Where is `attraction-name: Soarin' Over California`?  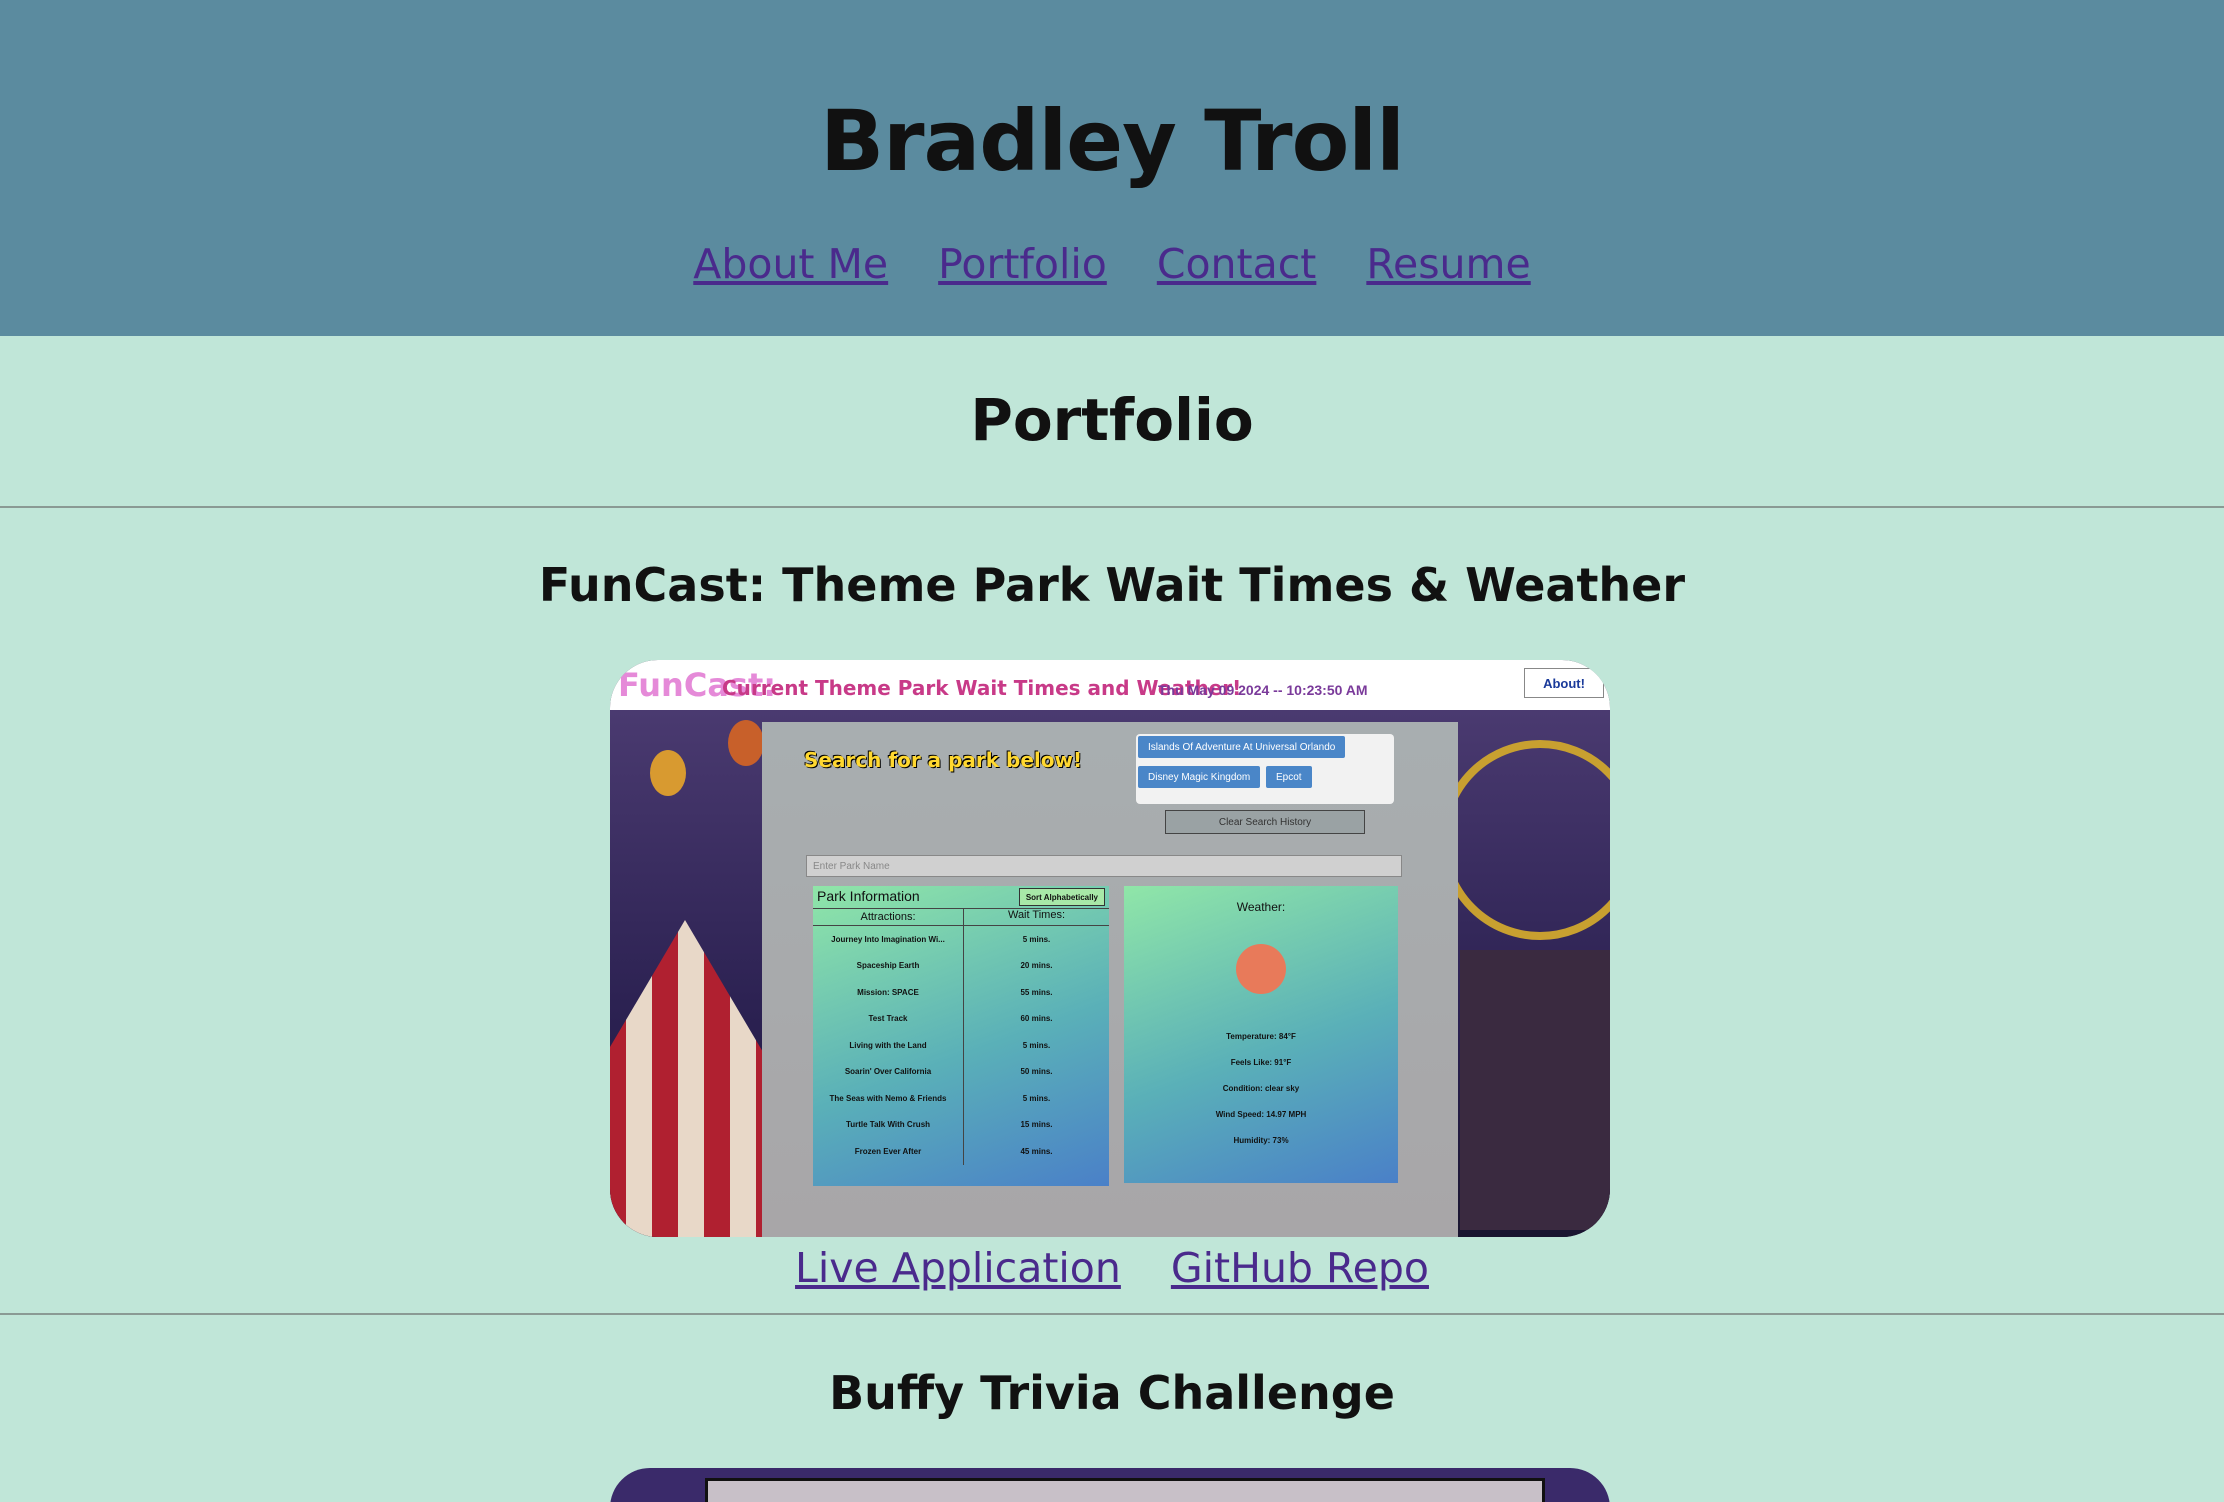 attraction-name: Soarin' Over California is located at coordinates (888, 1072).